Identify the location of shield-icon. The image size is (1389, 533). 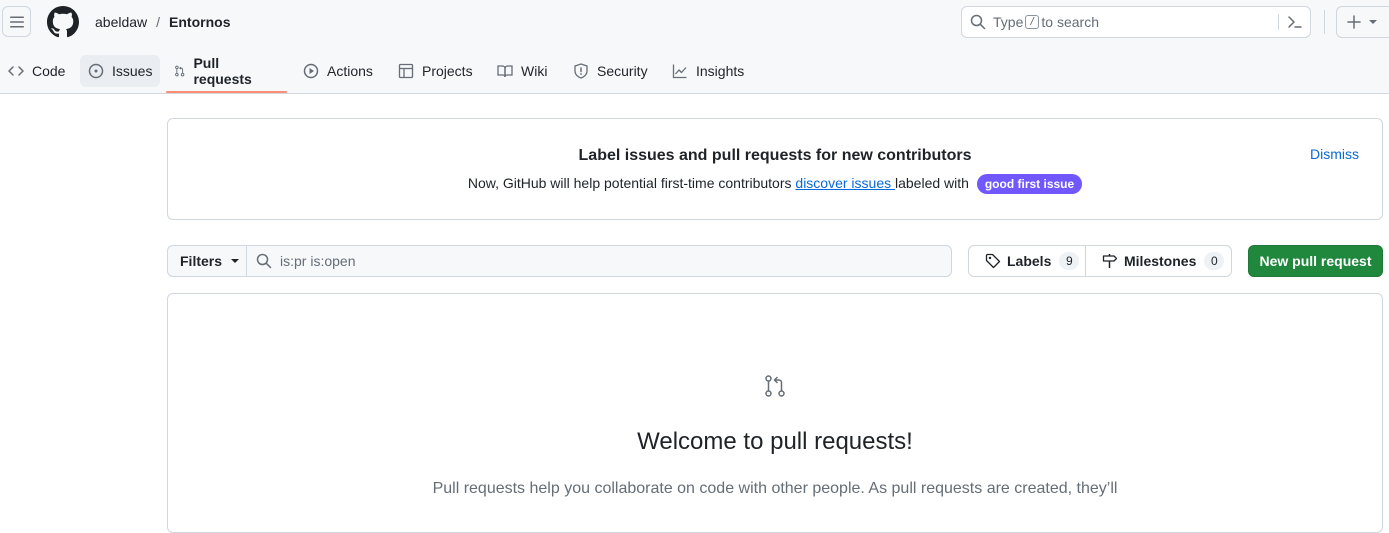
(581, 71).